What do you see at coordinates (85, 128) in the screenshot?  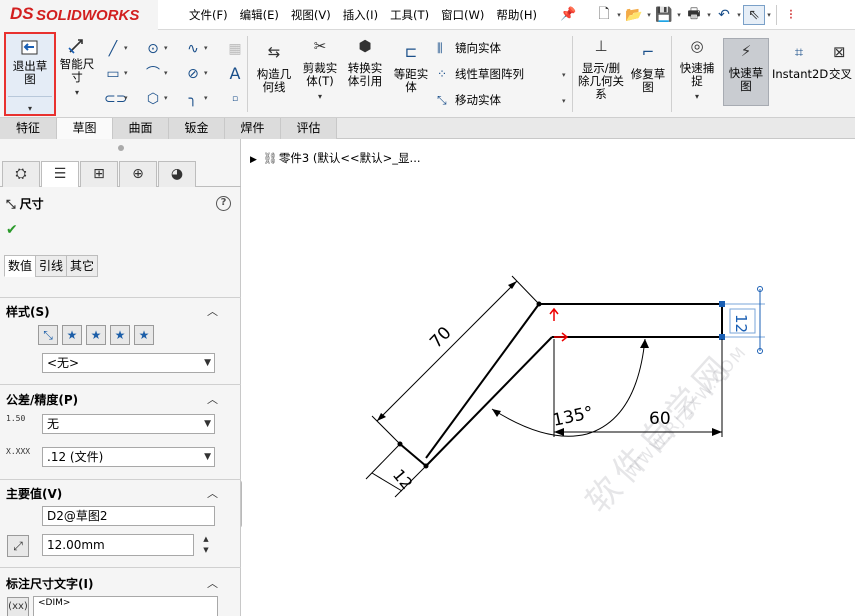 I see `tab-sketch: 草图` at bounding box center [85, 128].